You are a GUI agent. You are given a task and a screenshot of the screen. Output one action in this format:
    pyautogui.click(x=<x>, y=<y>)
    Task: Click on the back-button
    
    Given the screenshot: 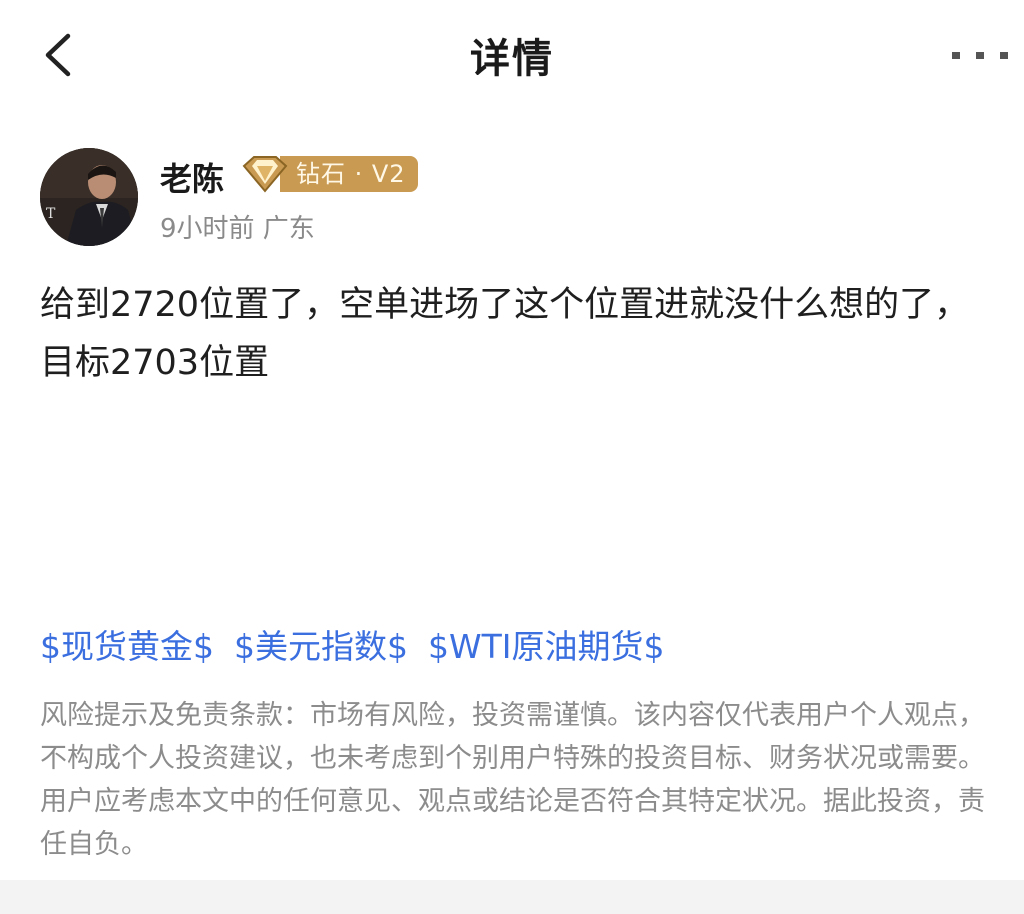 What is the action you would take?
    pyautogui.click(x=60, y=55)
    